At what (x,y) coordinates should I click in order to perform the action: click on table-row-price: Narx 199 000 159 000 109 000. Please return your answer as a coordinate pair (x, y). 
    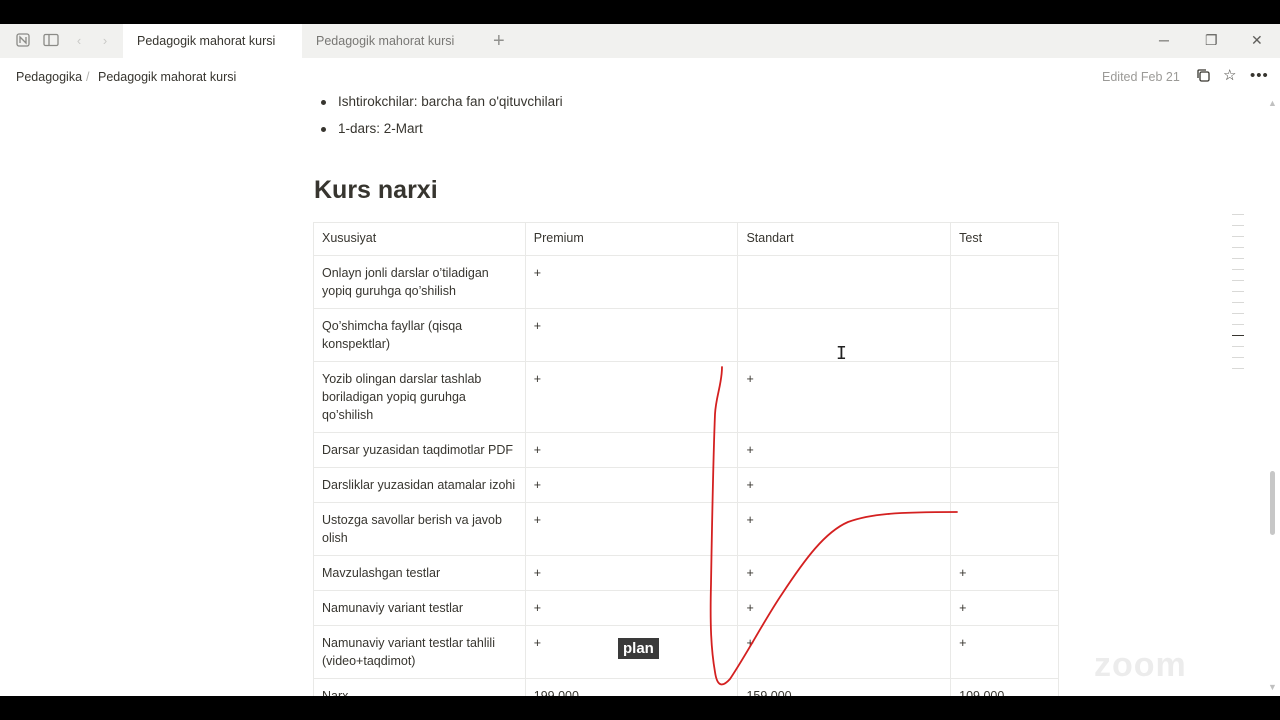
    Looking at the image, I should click on (686, 687).